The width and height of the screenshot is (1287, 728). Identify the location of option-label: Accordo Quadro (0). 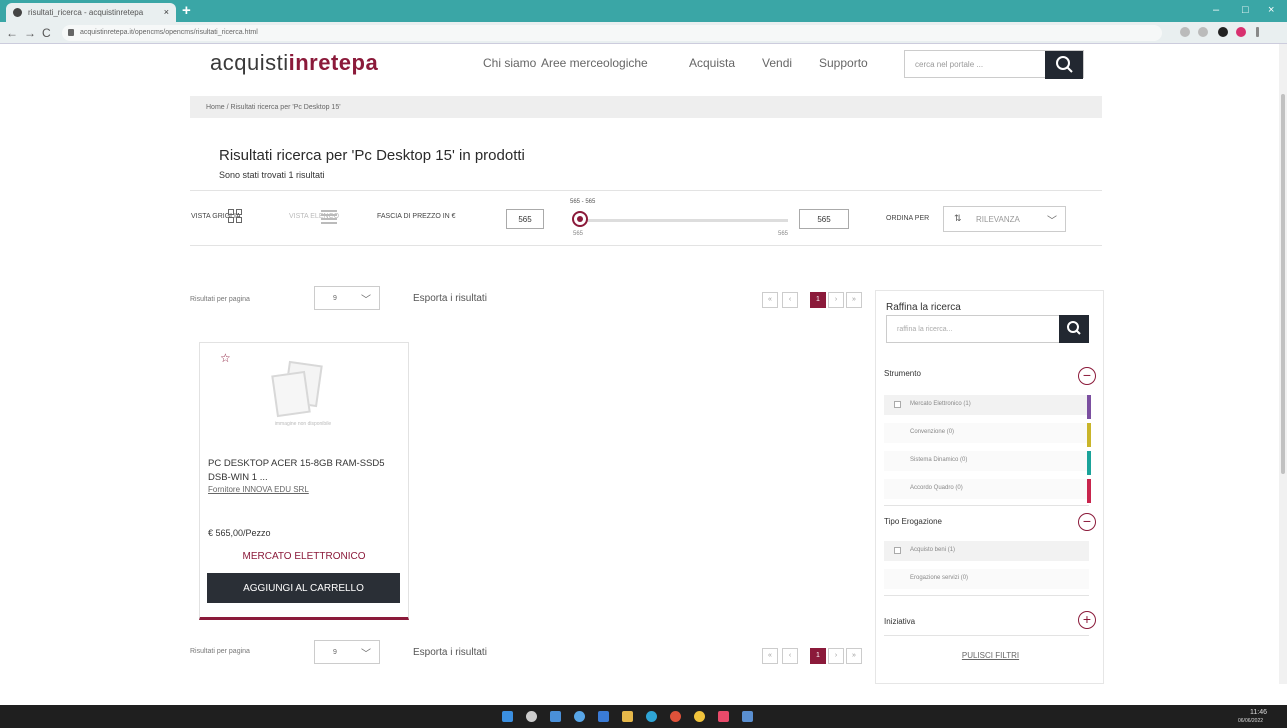
(936, 488).